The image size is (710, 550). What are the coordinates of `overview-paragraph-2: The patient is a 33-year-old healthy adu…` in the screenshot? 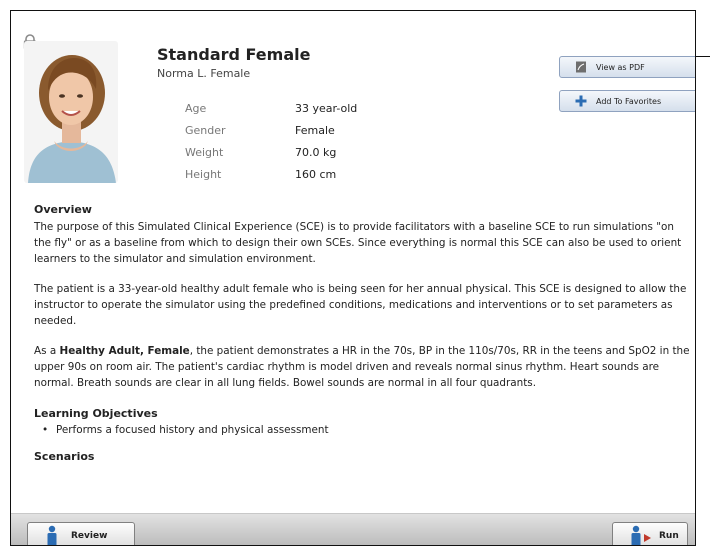 It's located at (360, 305).